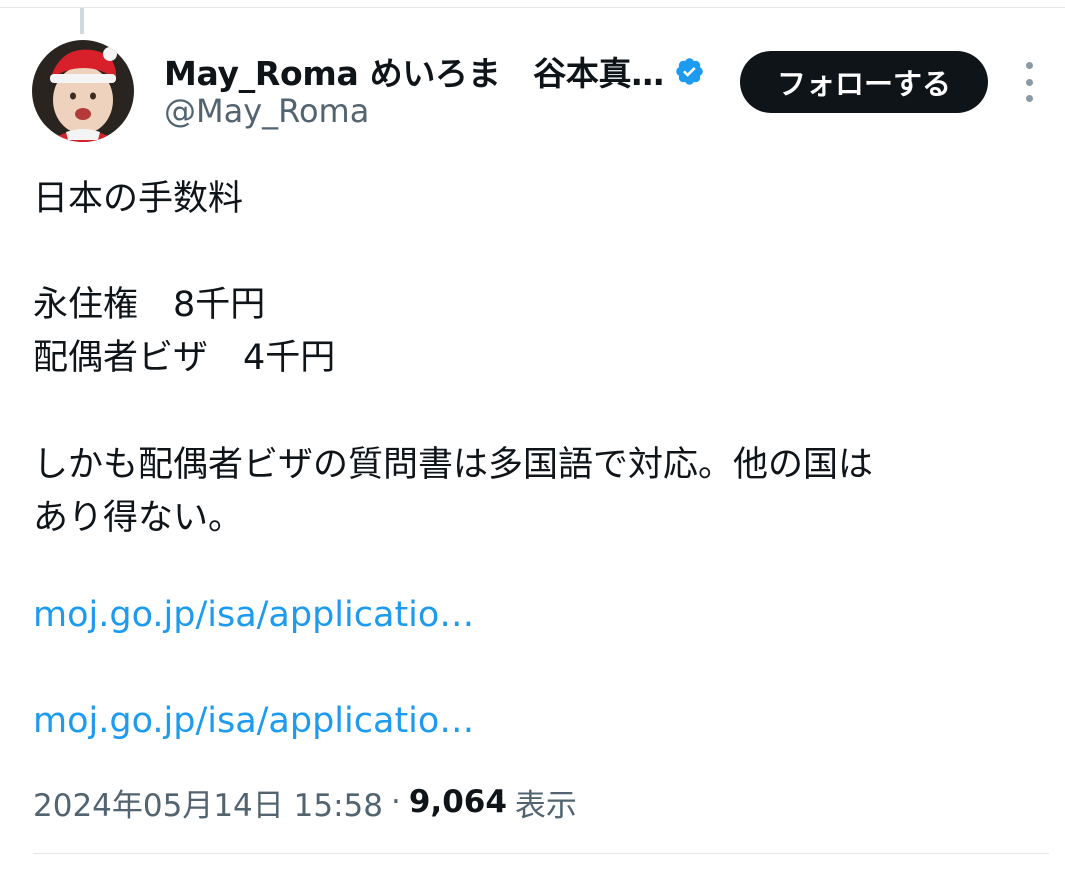  I want to click on author-handle: @May_Roma, so click(266, 111).